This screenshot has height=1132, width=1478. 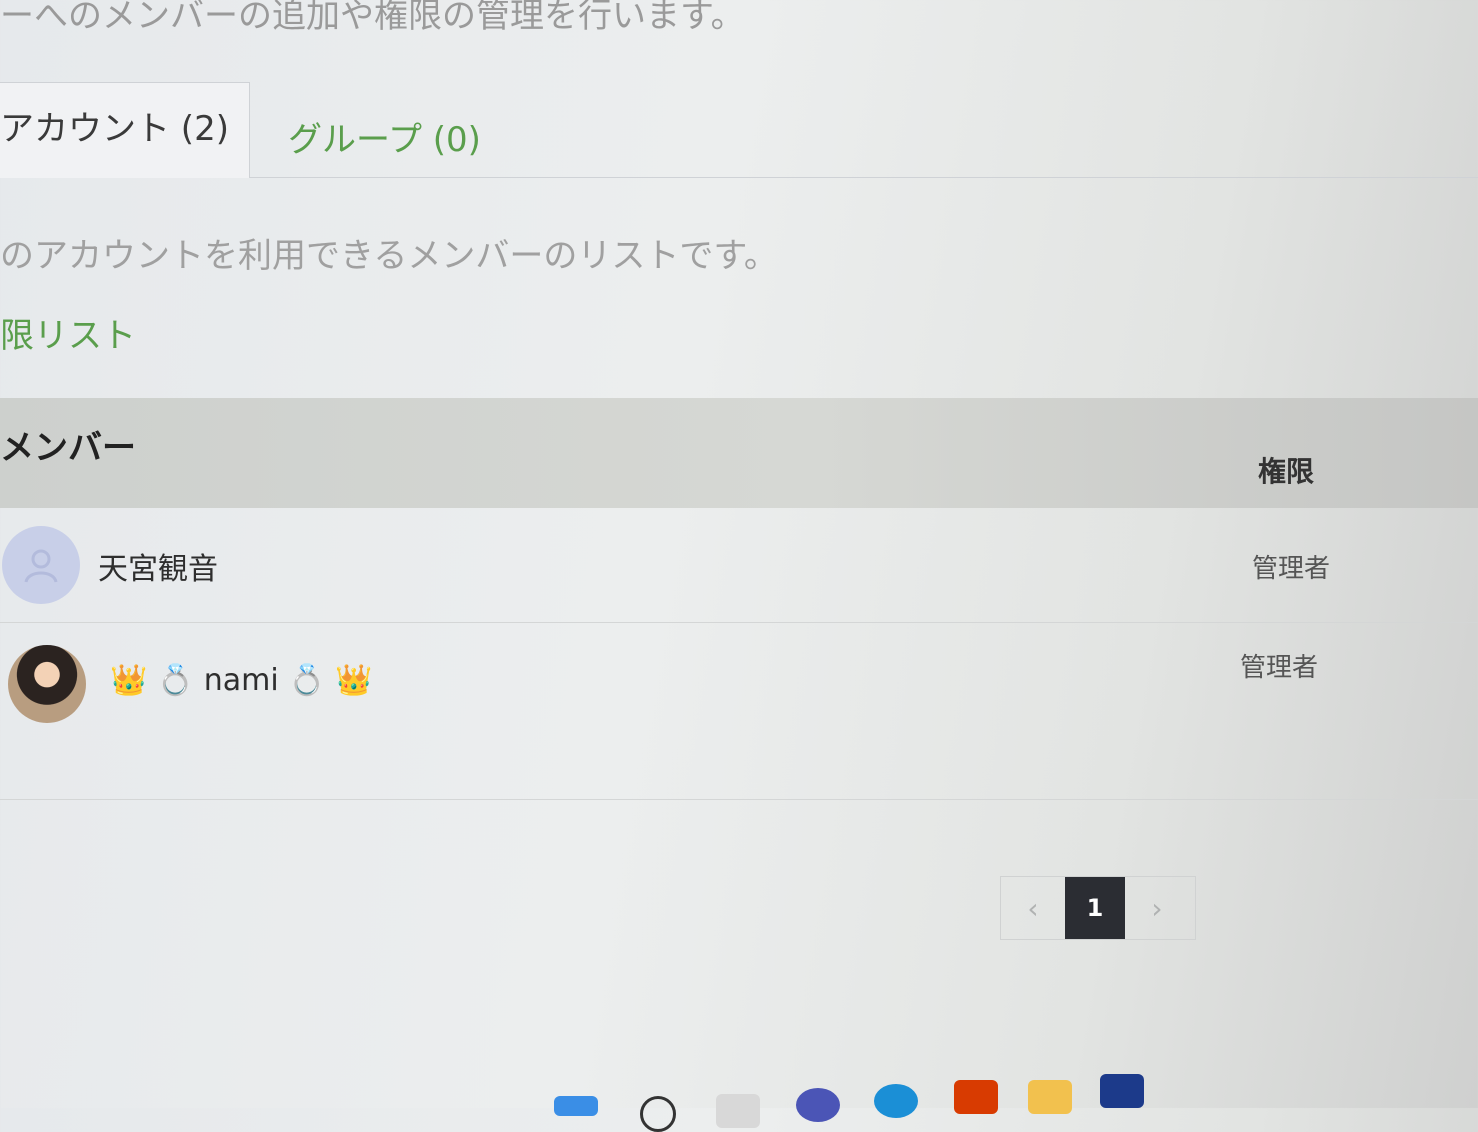 What do you see at coordinates (68, 332) in the screenshot?
I see `permission-list-link: 限リスト` at bounding box center [68, 332].